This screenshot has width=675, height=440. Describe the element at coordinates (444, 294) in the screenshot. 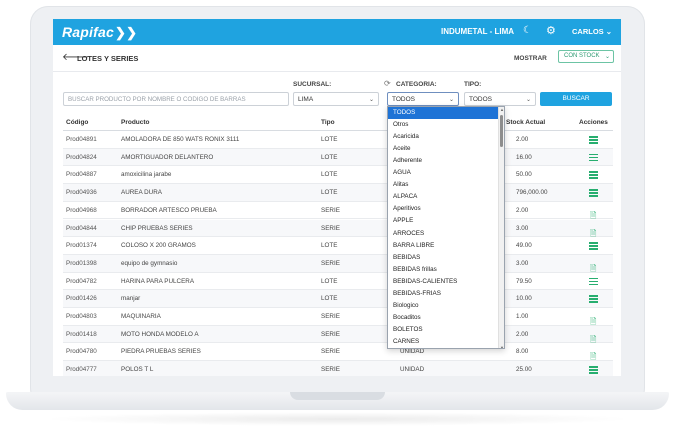

I see `dropdown-option: BEBIDAS-FRIAS` at that location.